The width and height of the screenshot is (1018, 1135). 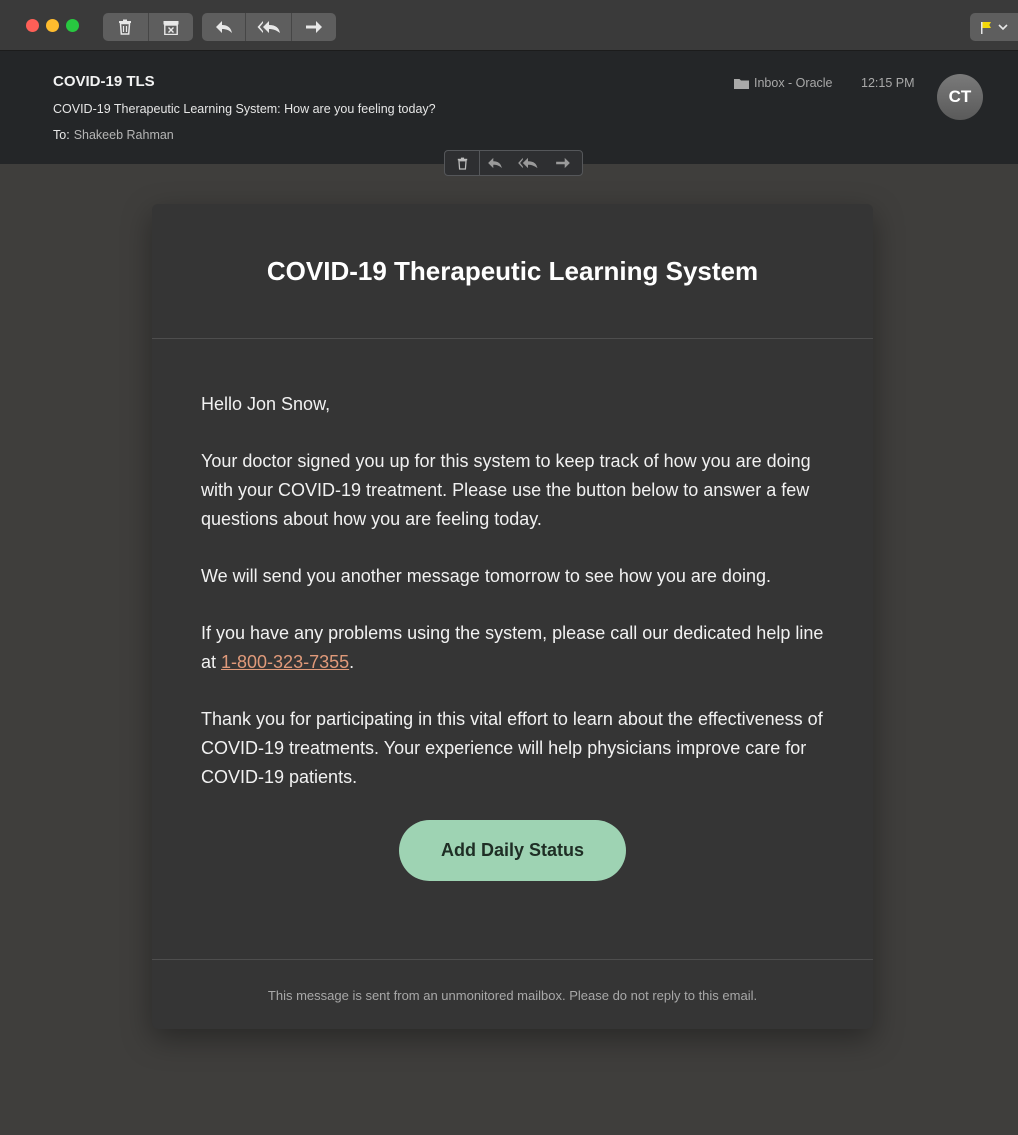 What do you see at coordinates (741, 83) in the screenshot?
I see `folder-icon` at bounding box center [741, 83].